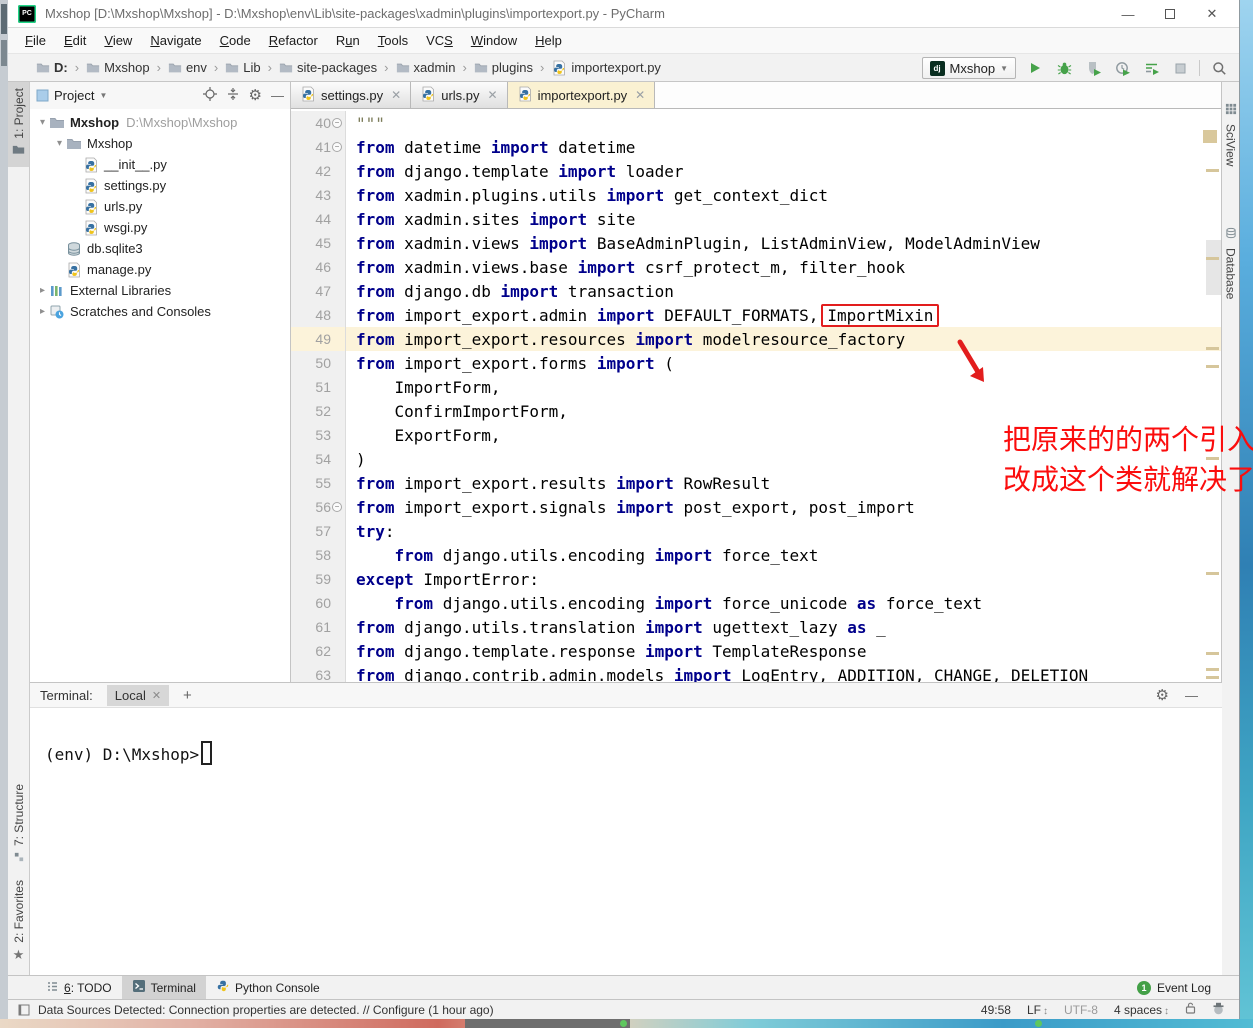 This screenshot has width=1253, height=1028. Describe the element at coordinates (1141, 1010) in the screenshot. I see `indent-select: 4 spaces ↕` at that location.